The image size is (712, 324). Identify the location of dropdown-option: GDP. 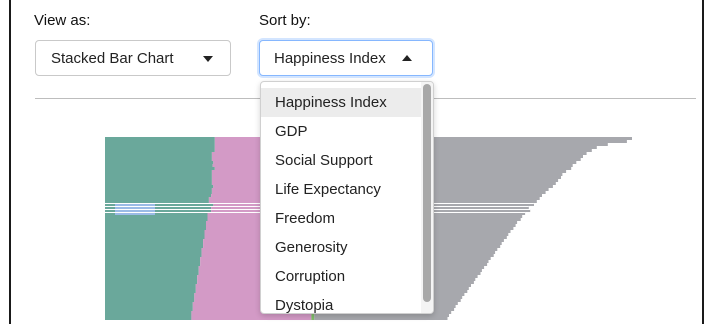
(341, 131).